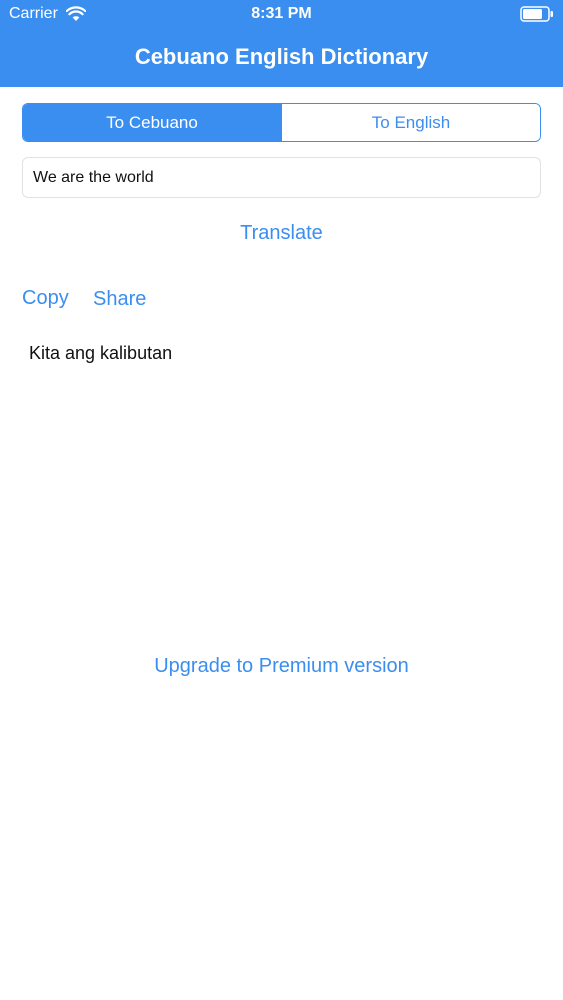  What do you see at coordinates (281, 666) in the screenshot?
I see `upgrade-premium-button: Upgrade to Premium version` at bounding box center [281, 666].